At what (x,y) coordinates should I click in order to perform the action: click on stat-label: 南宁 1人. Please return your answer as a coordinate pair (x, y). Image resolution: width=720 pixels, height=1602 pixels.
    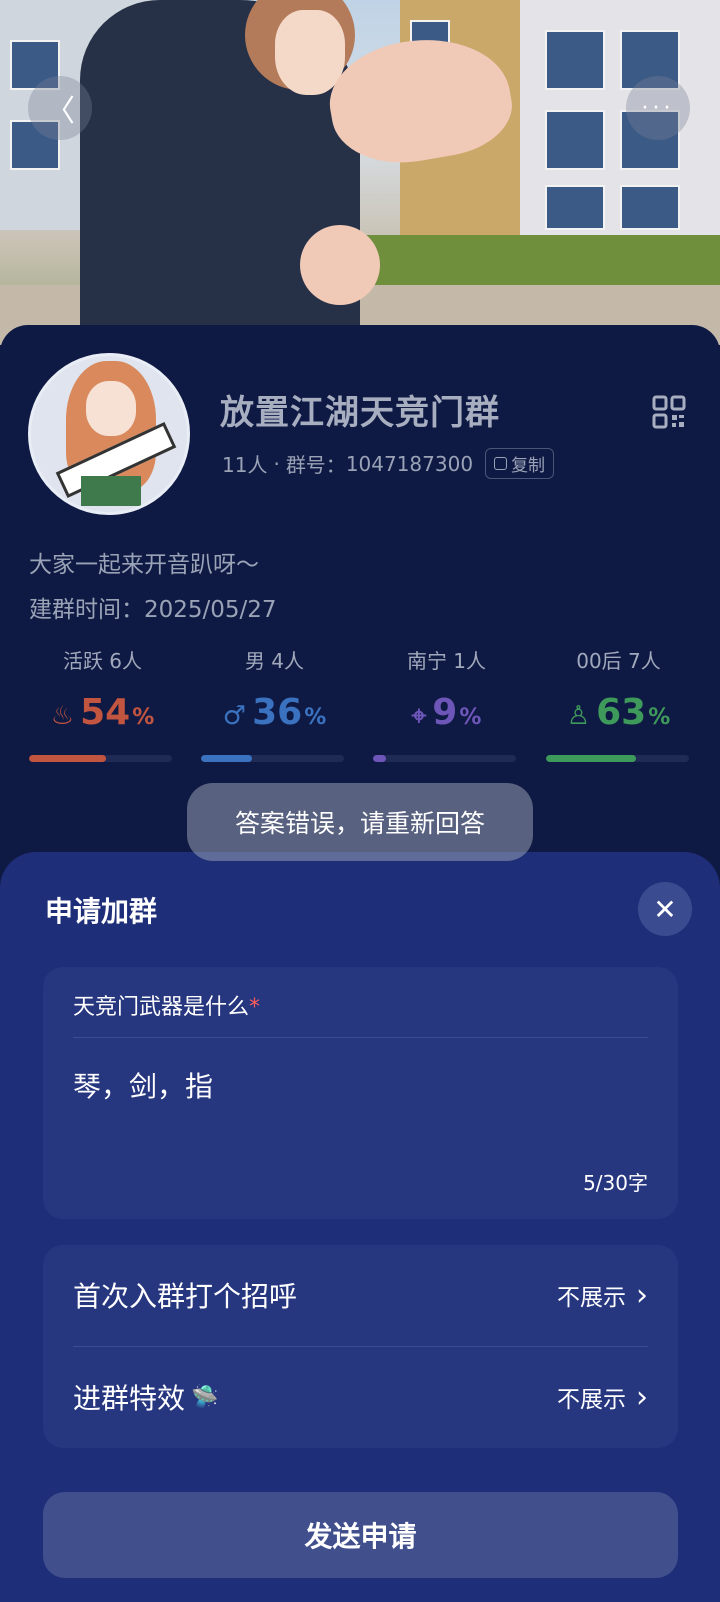
    Looking at the image, I should click on (446, 661).